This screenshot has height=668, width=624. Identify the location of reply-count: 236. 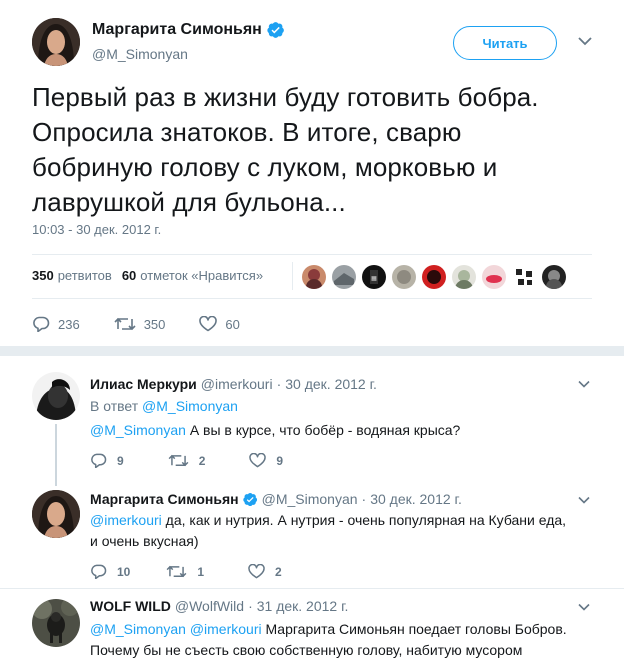
(69, 324).